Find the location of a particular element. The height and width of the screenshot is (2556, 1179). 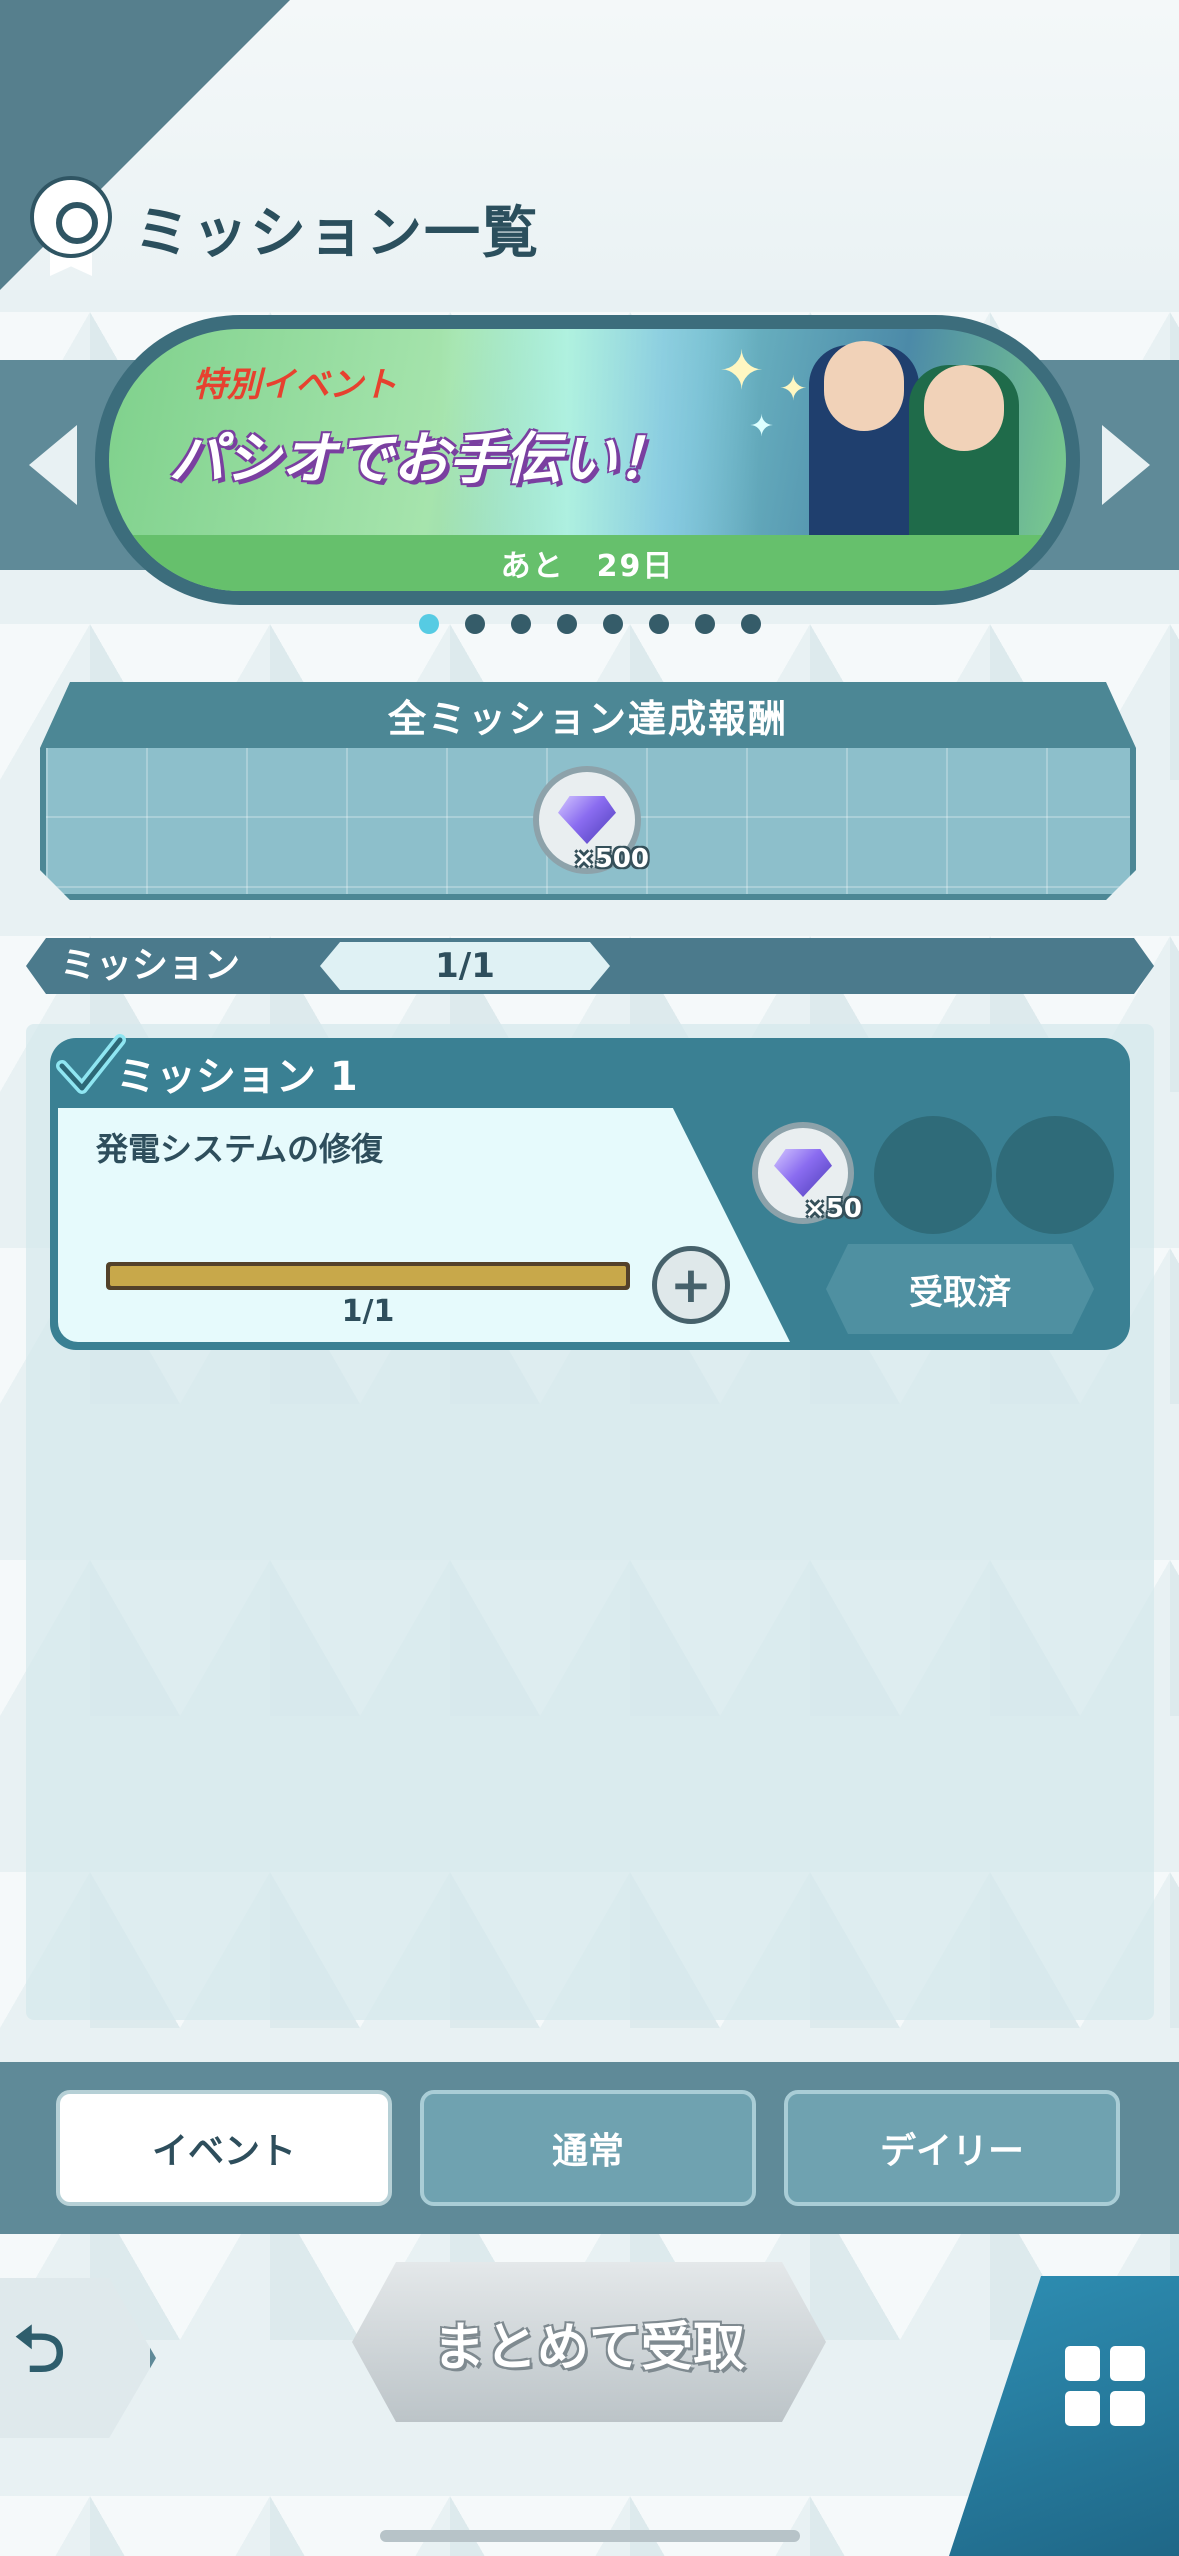

event-remaining: あと 29日 is located at coordinates (587, 563).